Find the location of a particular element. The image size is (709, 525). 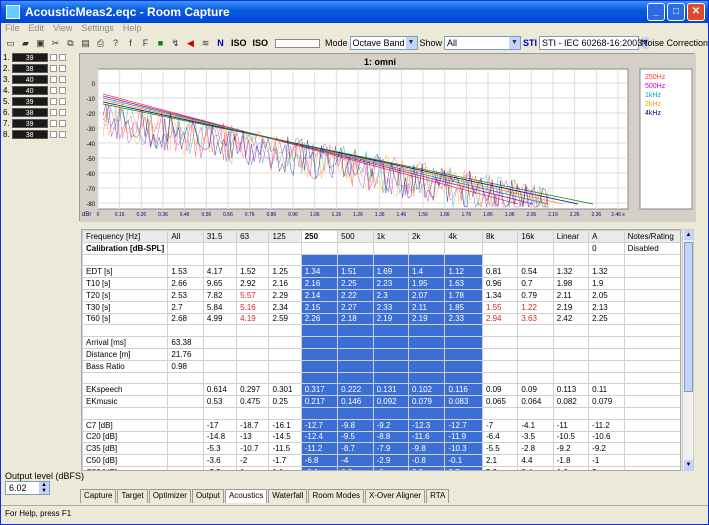

column-header: Linear is located at coordinates (571, 236).